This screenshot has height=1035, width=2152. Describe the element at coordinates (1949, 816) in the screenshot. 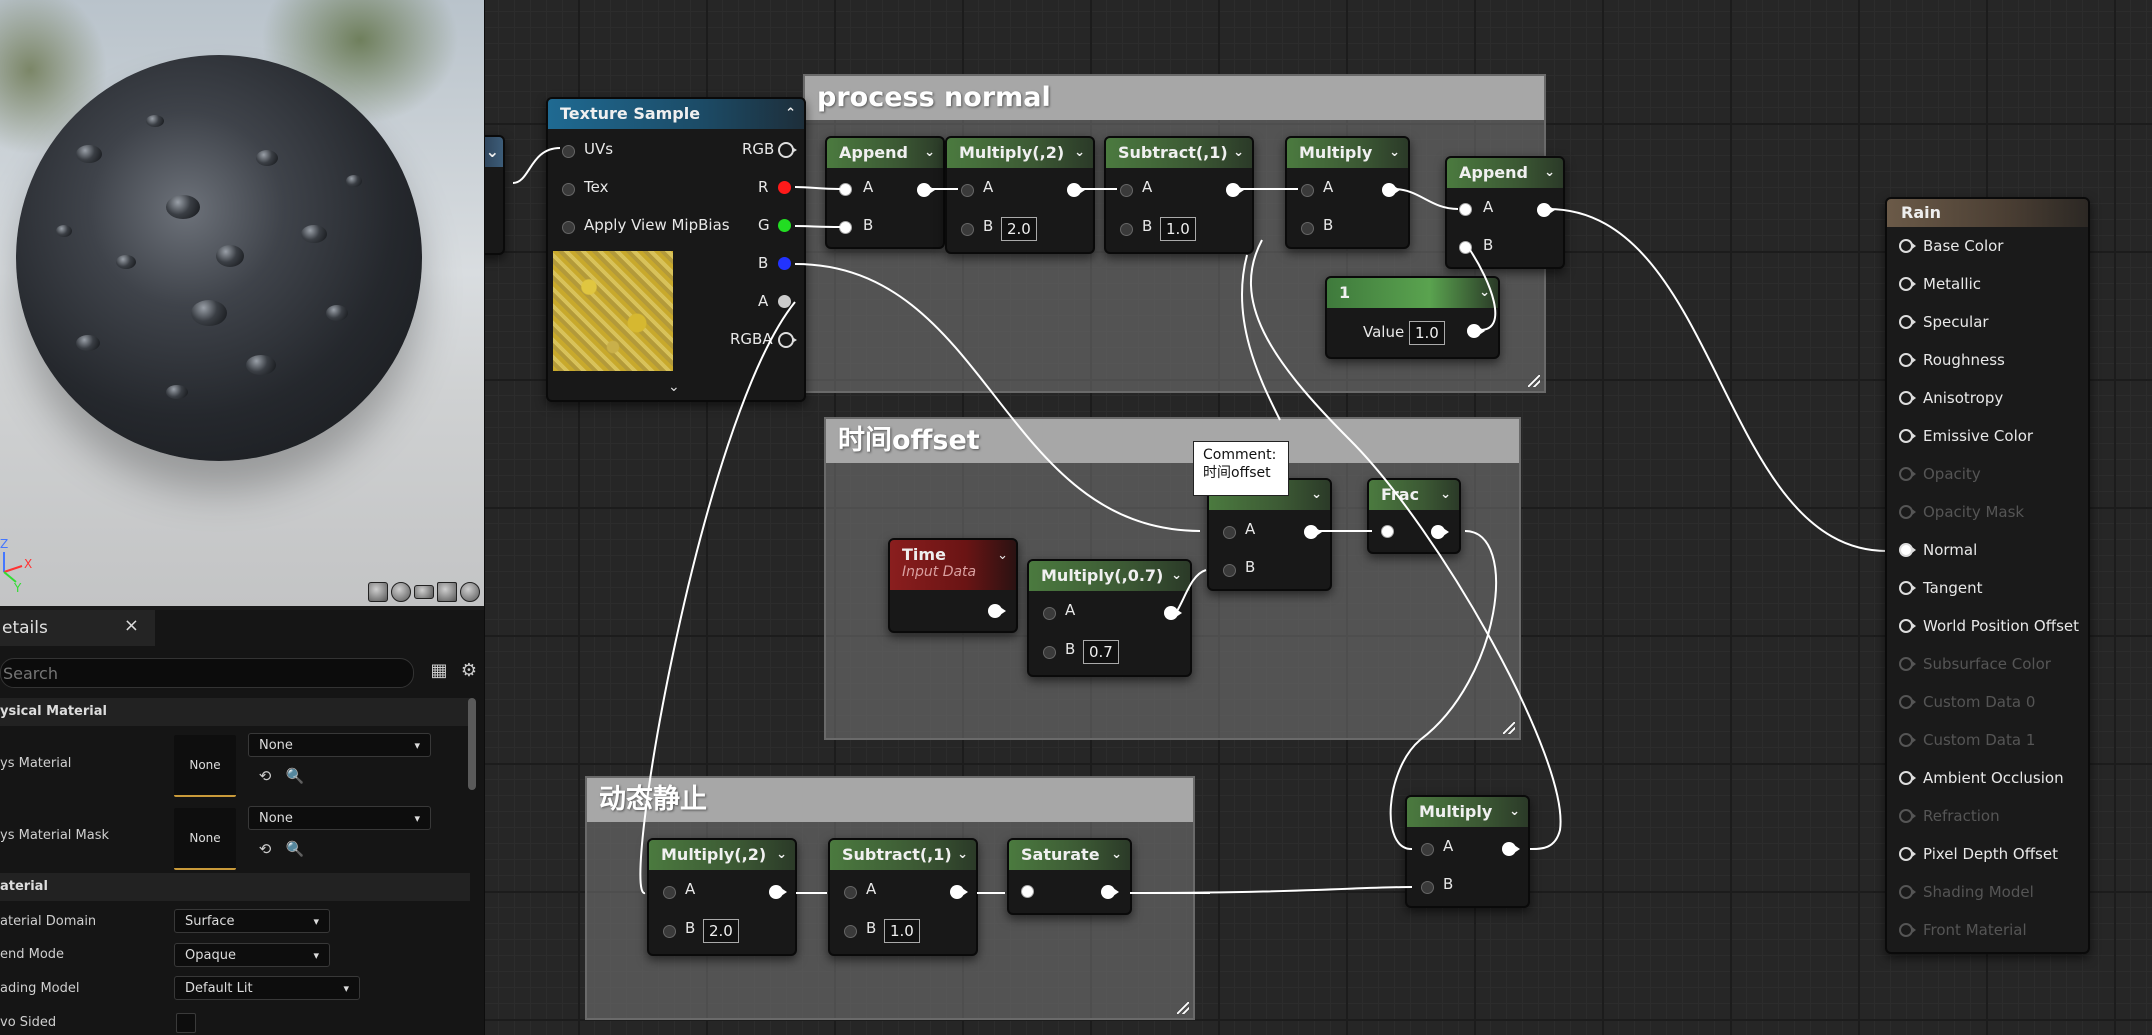

I see `material-input-refraction: Refraction` at that location.